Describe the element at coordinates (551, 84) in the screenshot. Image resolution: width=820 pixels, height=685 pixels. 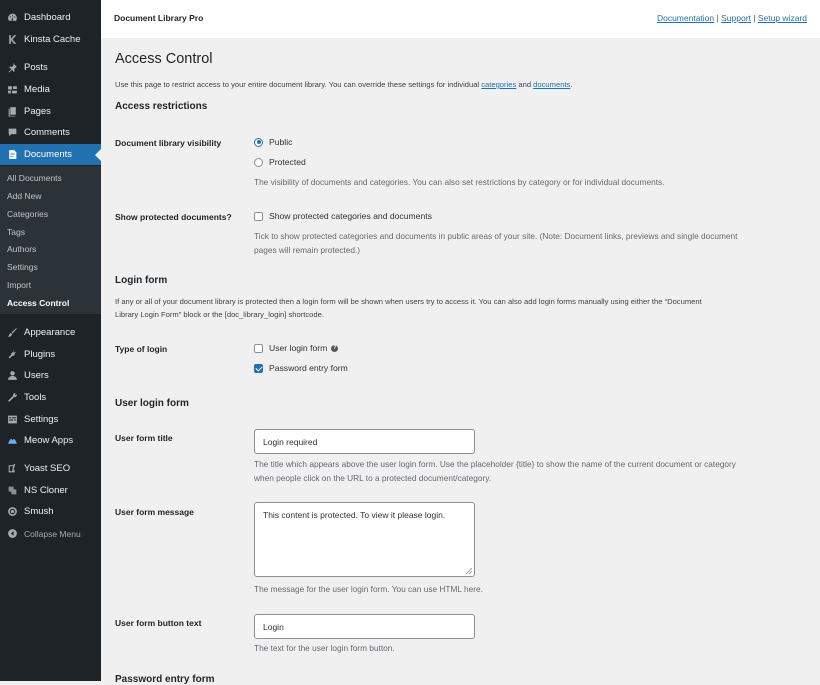
I see `documents-link: documents` at that location.